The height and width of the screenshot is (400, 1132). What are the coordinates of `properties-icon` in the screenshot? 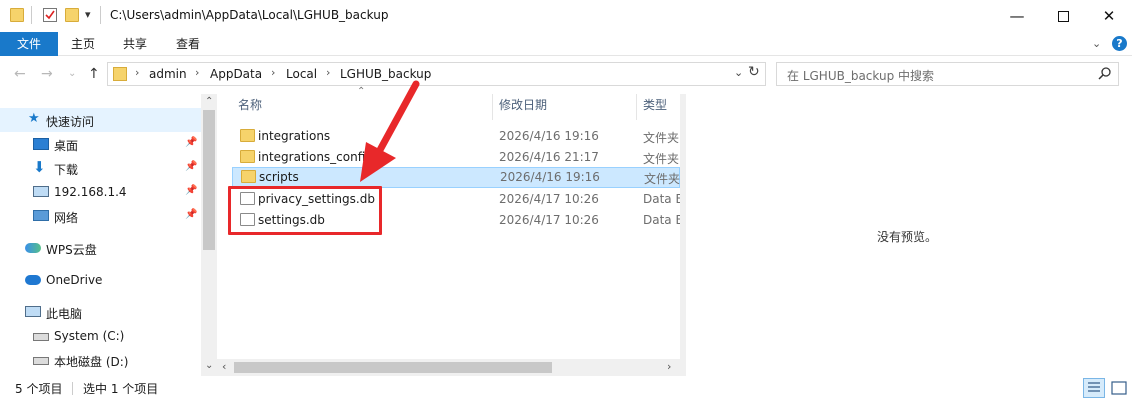 It's located at (50, 15).